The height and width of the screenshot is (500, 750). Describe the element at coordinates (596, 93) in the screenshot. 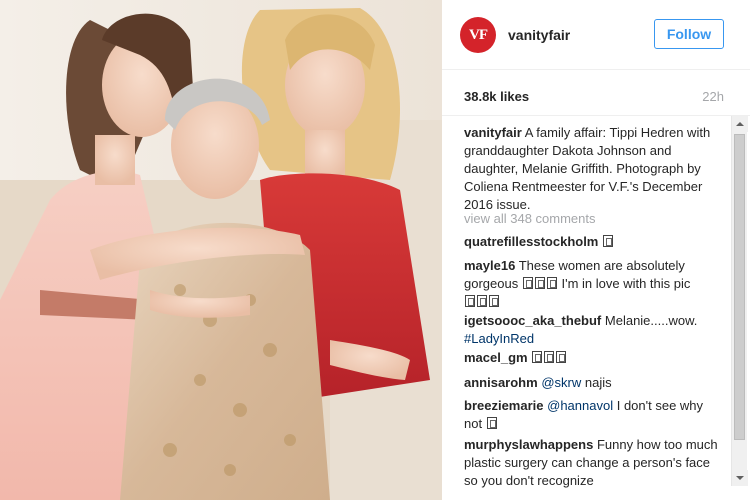

I see `post-stats: 38.8k likes 22h` at that location.